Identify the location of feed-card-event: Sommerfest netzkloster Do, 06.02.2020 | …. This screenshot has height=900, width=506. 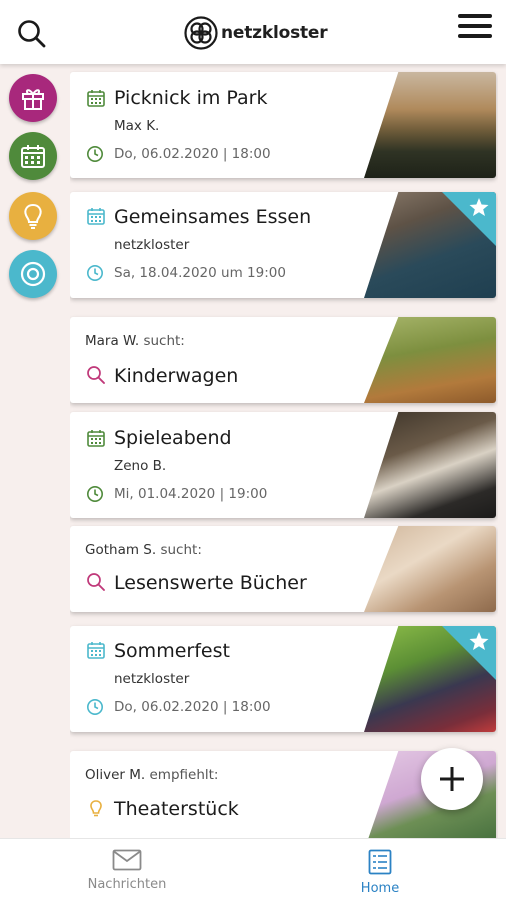
(283, 679).